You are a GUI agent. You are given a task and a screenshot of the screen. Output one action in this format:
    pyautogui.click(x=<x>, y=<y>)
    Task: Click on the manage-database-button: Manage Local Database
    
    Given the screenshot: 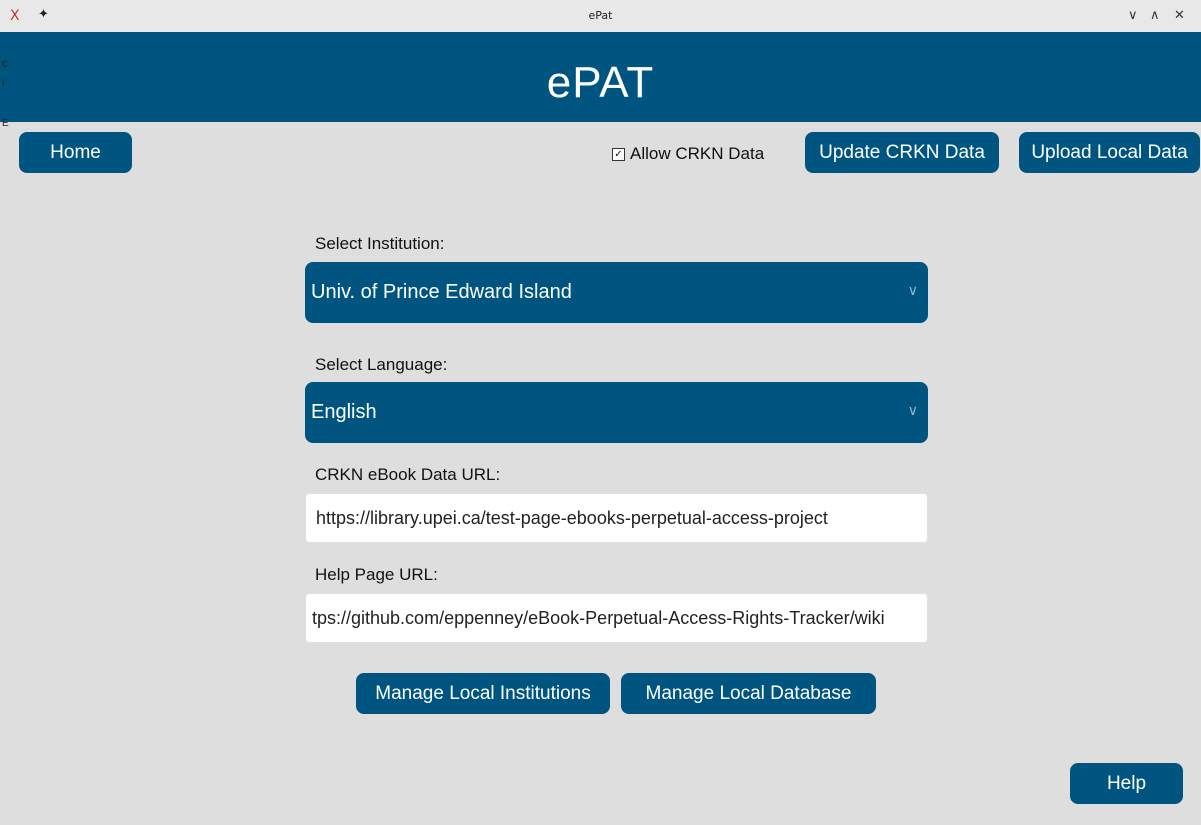 What is the action you would take?
    pyautogui.click(x=748, y=693)
    